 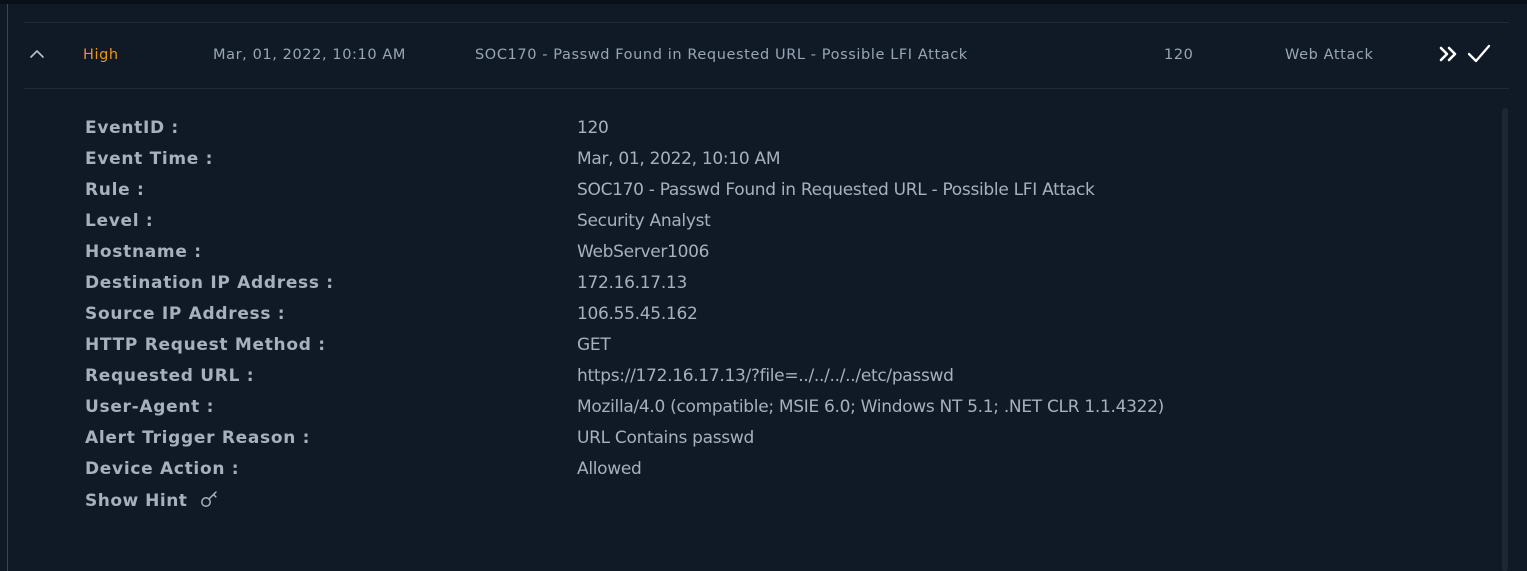 I want to click on detail-row: Device Action : Allowed, so click(x=740, y=466).